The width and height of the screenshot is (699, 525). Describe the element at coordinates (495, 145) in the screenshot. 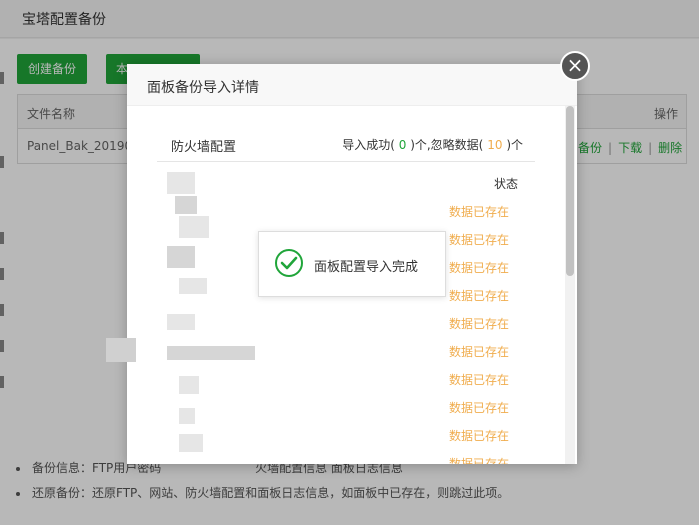

I see `ignored-count: 10` at that location.